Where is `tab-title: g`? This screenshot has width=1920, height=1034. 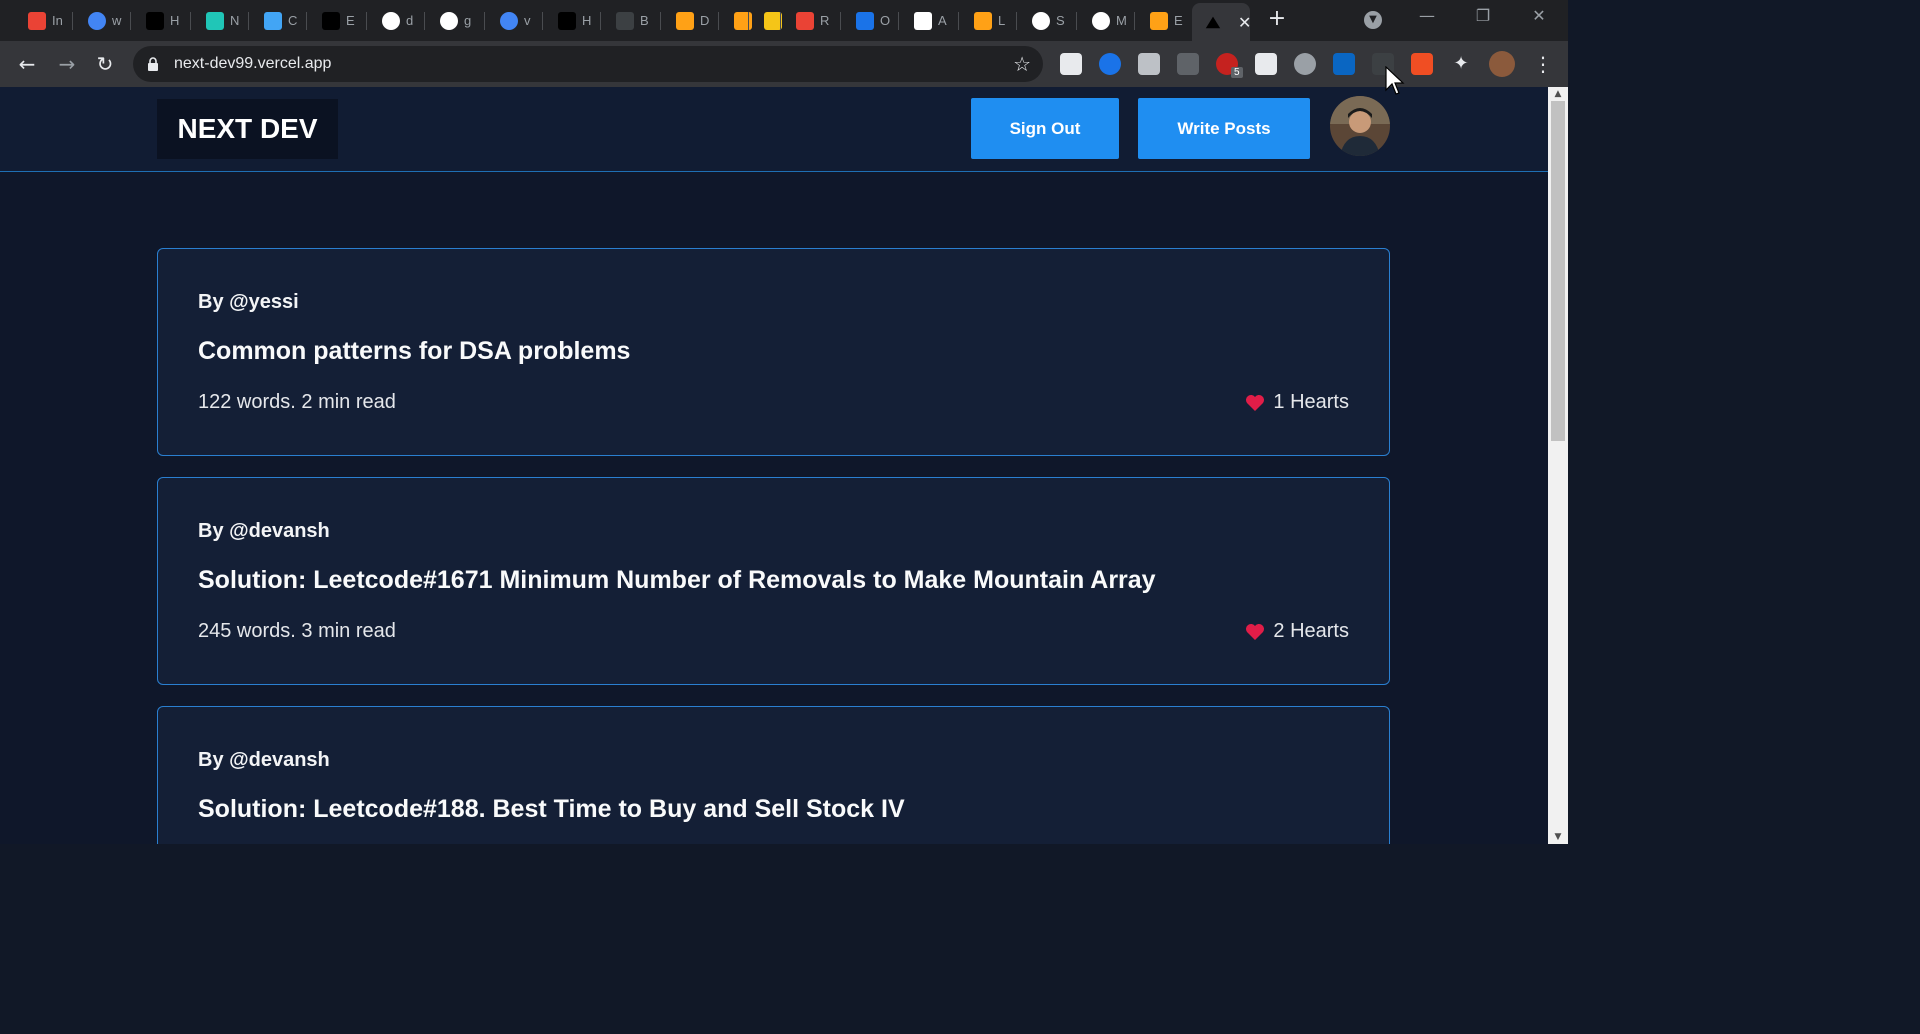
tab-title: g is located at coordinates (468, 20).